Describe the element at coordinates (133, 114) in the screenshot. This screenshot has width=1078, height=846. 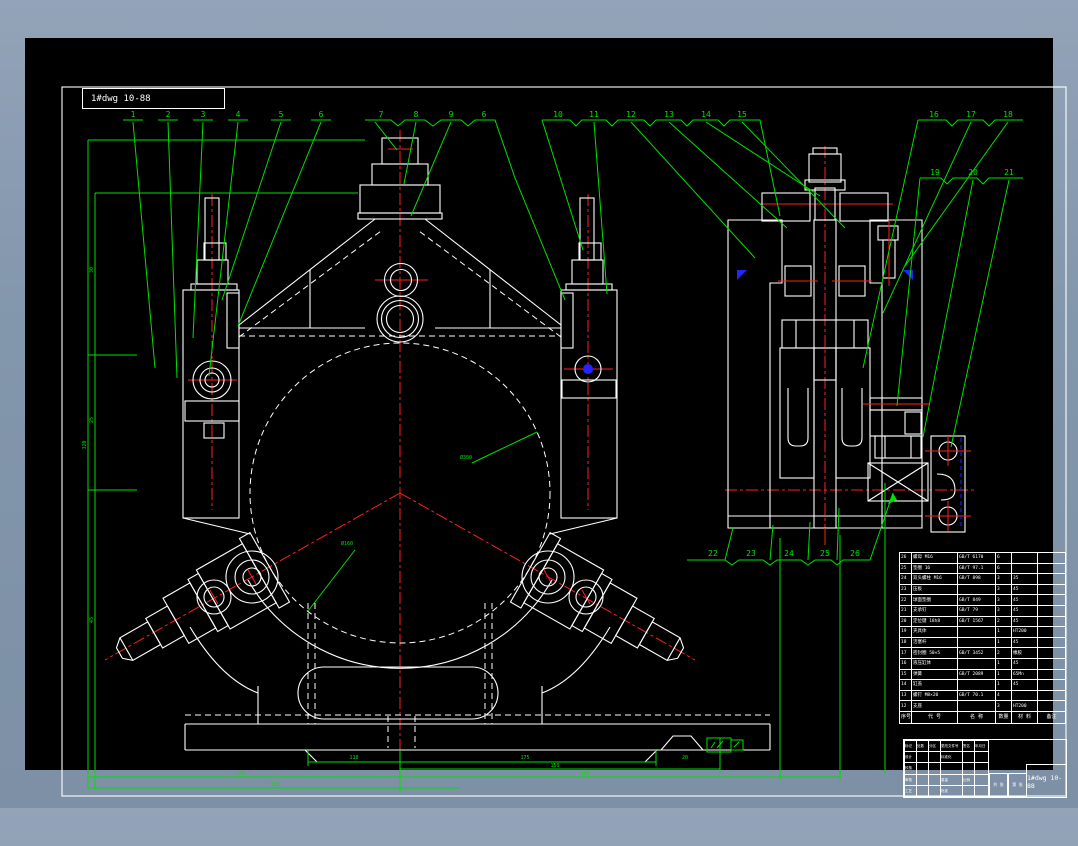
I see `callout-number: 1` at that location.